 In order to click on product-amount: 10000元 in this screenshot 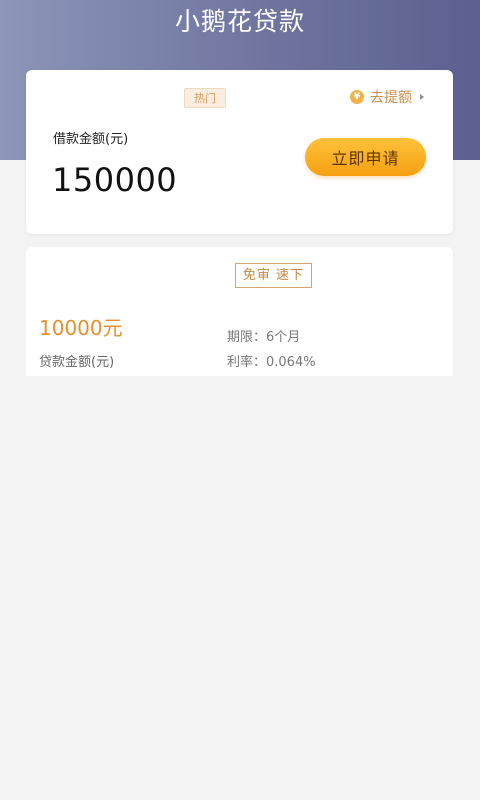, I will do `click(81, 328)`.